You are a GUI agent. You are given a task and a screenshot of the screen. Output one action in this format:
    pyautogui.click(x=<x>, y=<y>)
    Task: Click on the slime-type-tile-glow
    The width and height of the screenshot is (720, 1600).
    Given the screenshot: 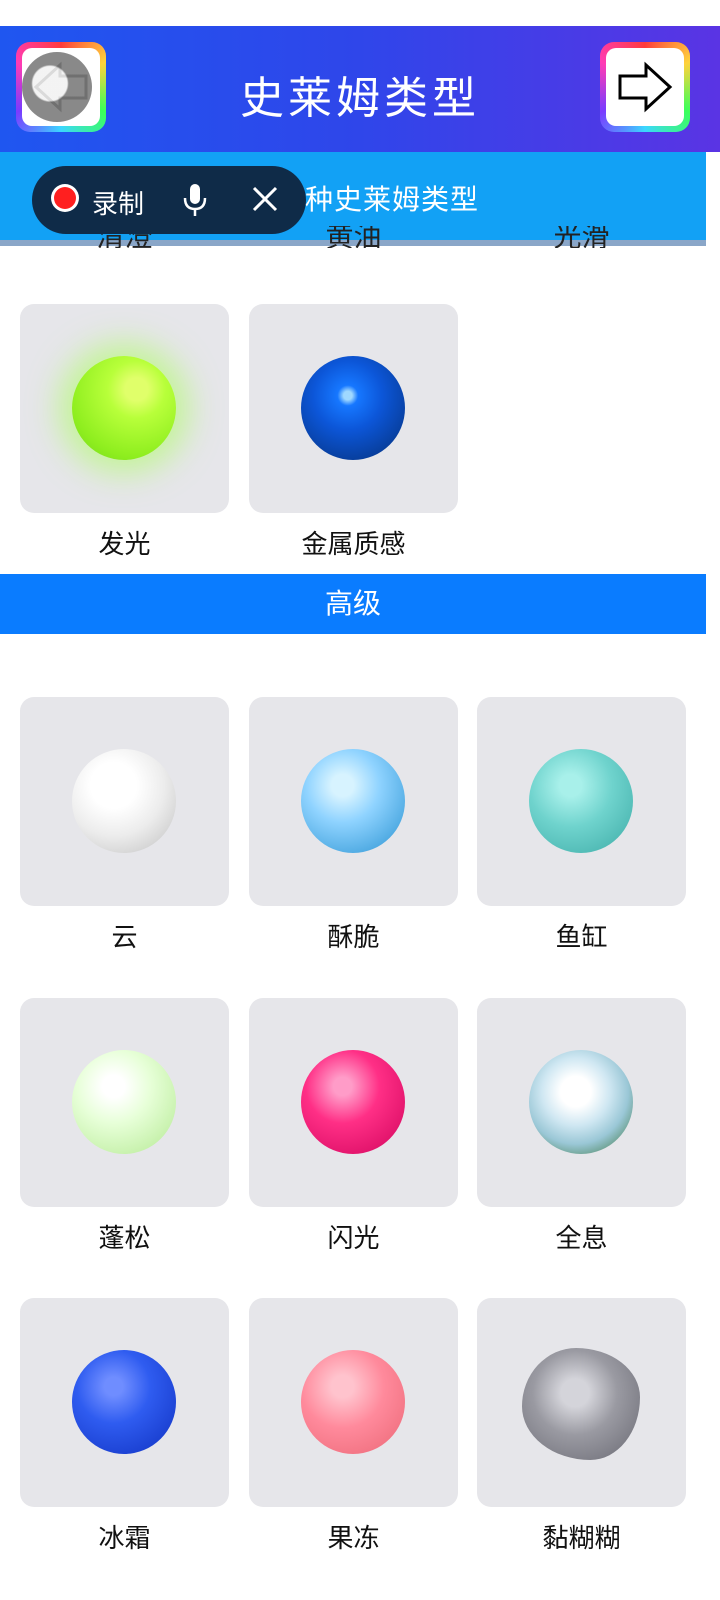 What is the action you would take?
    pyautogui.click(x=124, y=408)
    